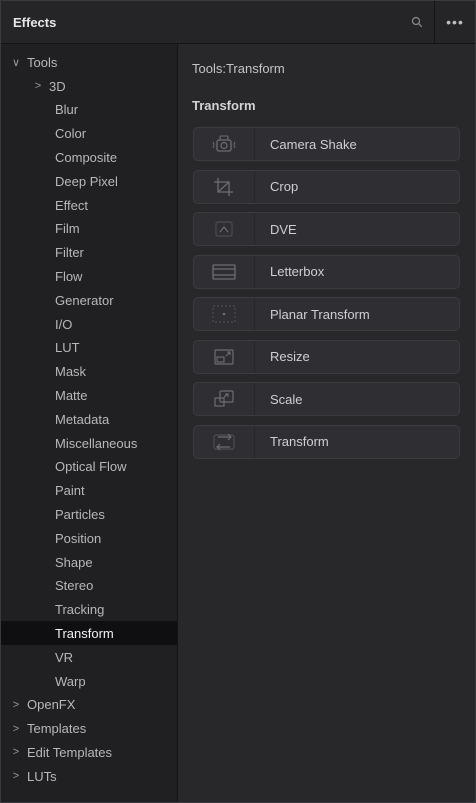 The image size is (476, 803). I want to click on search-icon, so click(417, 22).